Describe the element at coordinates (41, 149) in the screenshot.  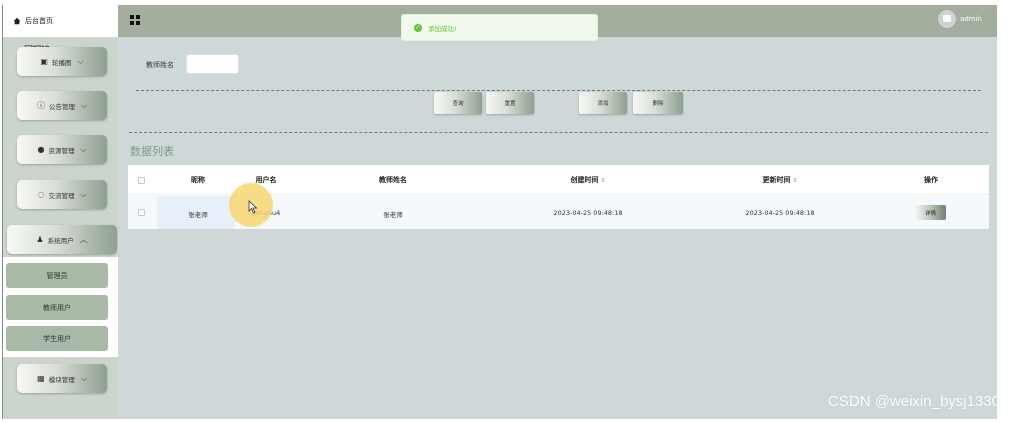
I see `location-icon: ●` at that location.